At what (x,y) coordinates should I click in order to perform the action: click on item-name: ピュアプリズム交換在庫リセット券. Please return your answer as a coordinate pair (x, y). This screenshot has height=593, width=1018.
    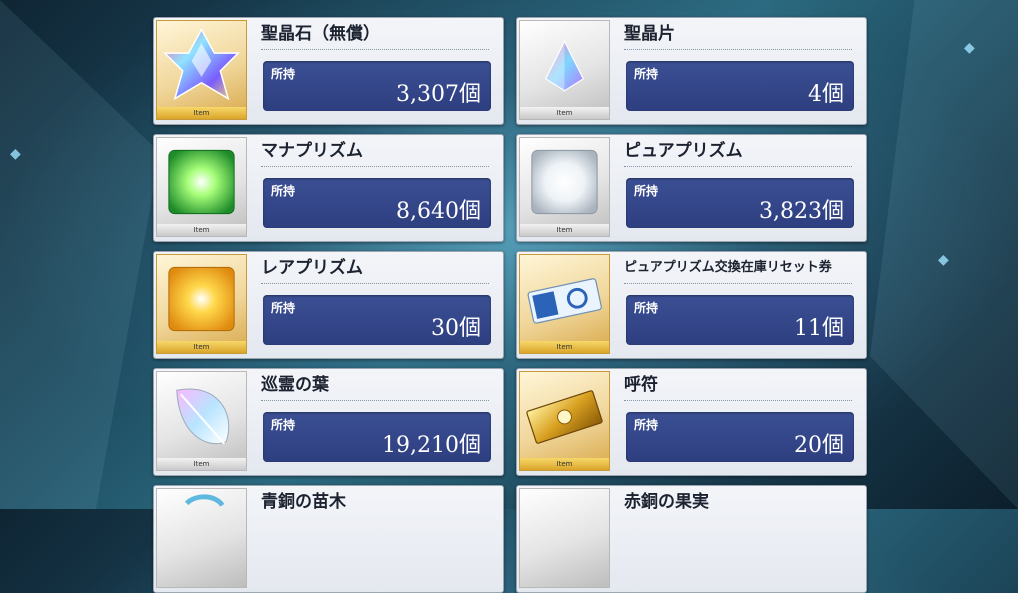
    Looking at the image, I should click on (728, 267).